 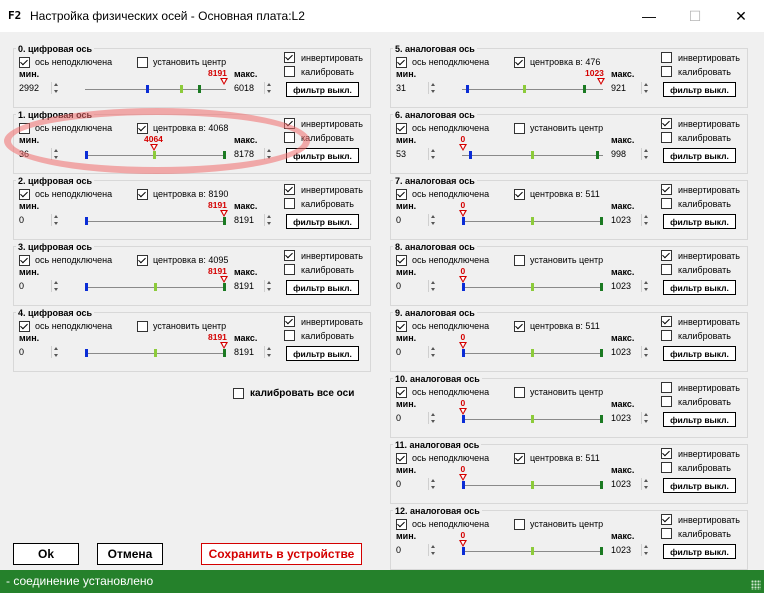 I want to click on save-to-device-button: Сохранить в устройстве, so click(x=281, y=554).